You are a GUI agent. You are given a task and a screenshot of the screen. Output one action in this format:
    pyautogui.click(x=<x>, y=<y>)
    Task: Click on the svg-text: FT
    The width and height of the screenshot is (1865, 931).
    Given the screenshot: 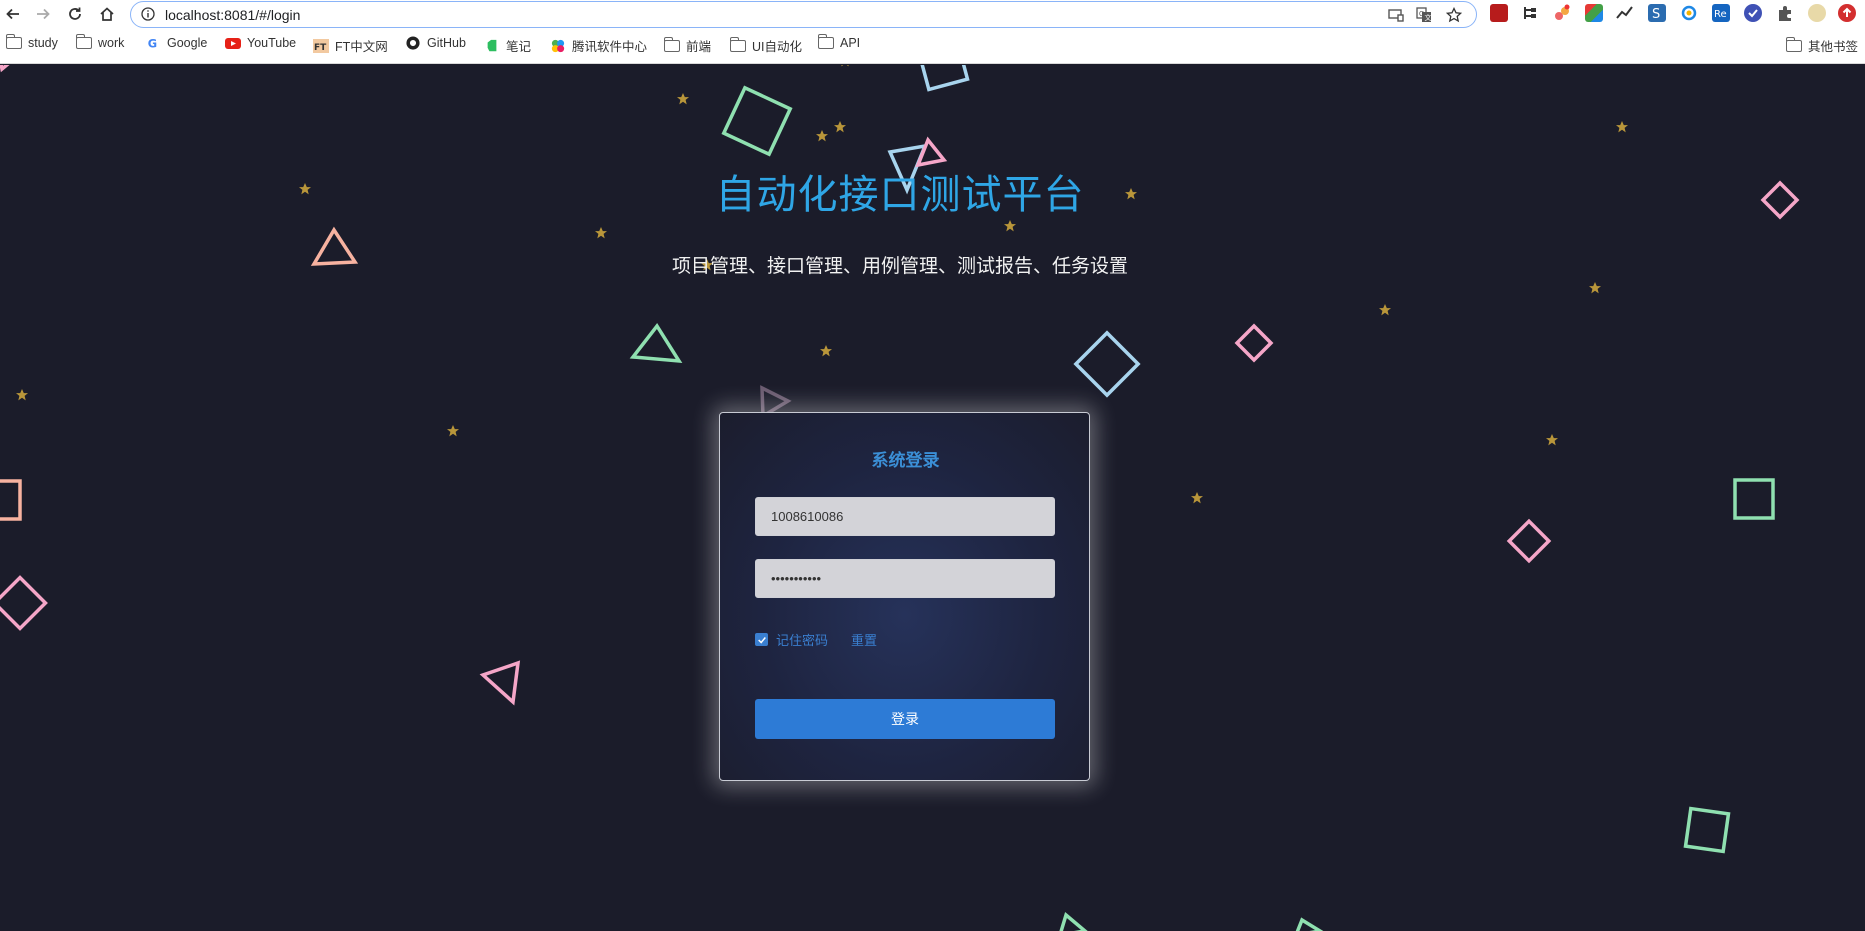 What is the action you would take?
    pyautogui.click(x=320, y=48)
    